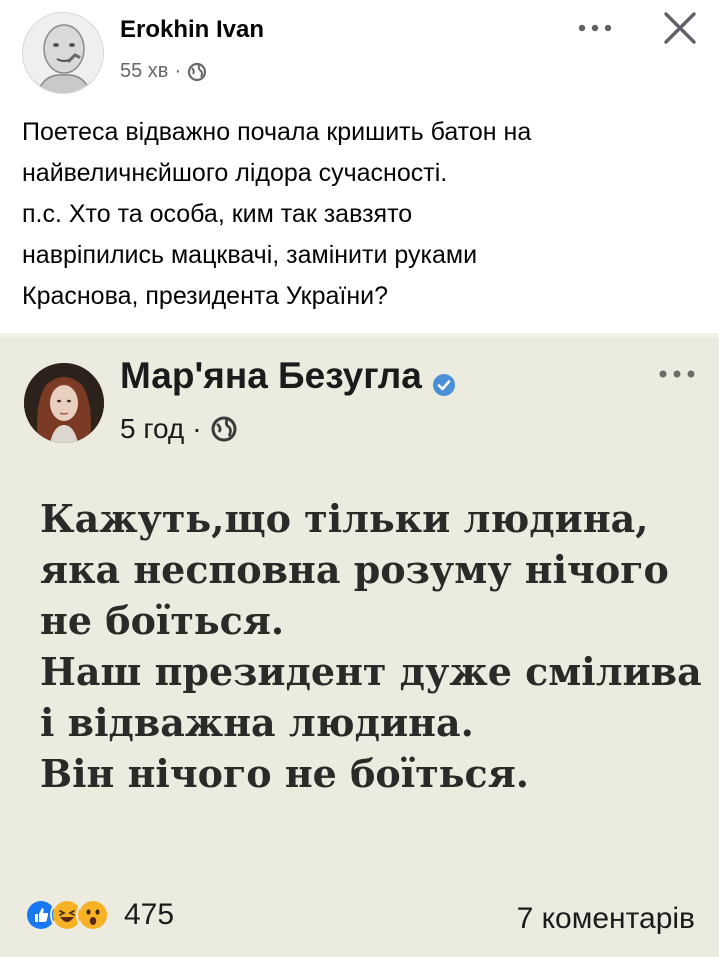  I want to click on shared-author-name: Мар'яна Безугла, so click(288, 376).